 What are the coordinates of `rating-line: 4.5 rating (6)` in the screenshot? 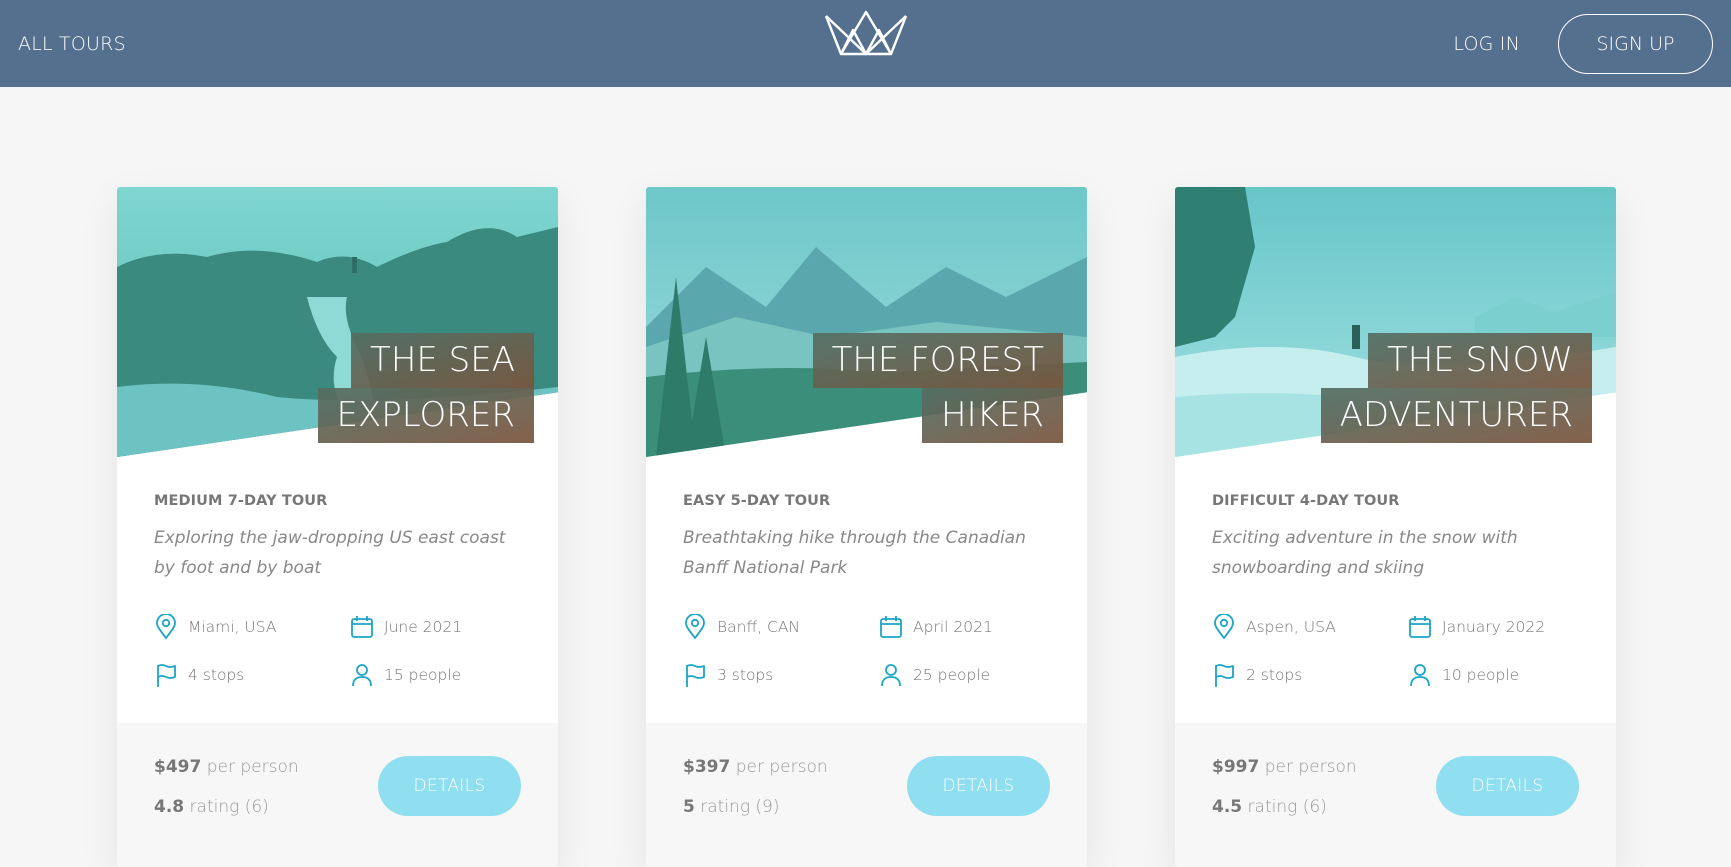 It's located at (1269, 807).